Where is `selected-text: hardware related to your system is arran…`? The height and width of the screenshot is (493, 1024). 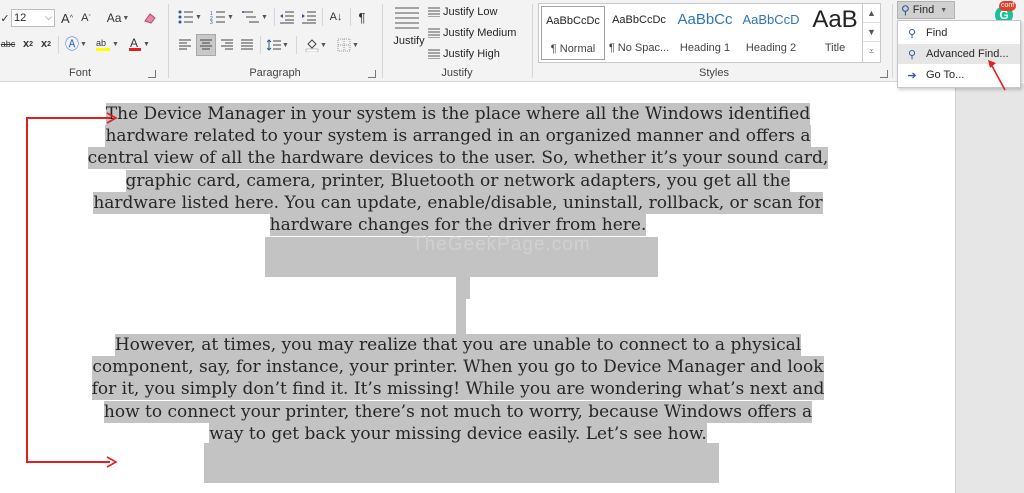
selected-text: hardware related to your system is arran… is located at coordinates (458, 136).